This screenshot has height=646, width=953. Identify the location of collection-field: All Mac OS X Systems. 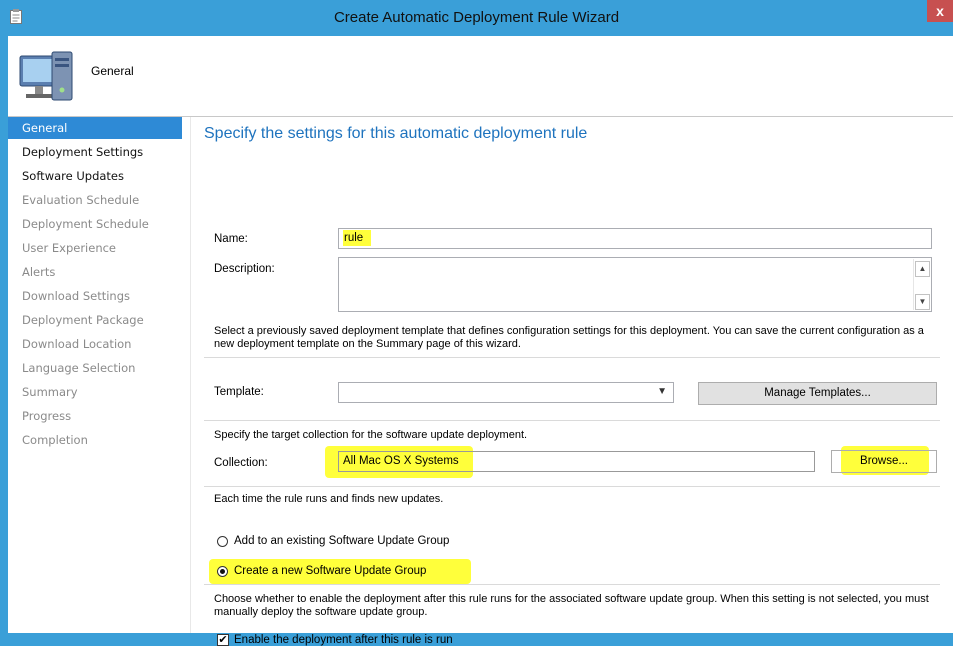
(576, 461).